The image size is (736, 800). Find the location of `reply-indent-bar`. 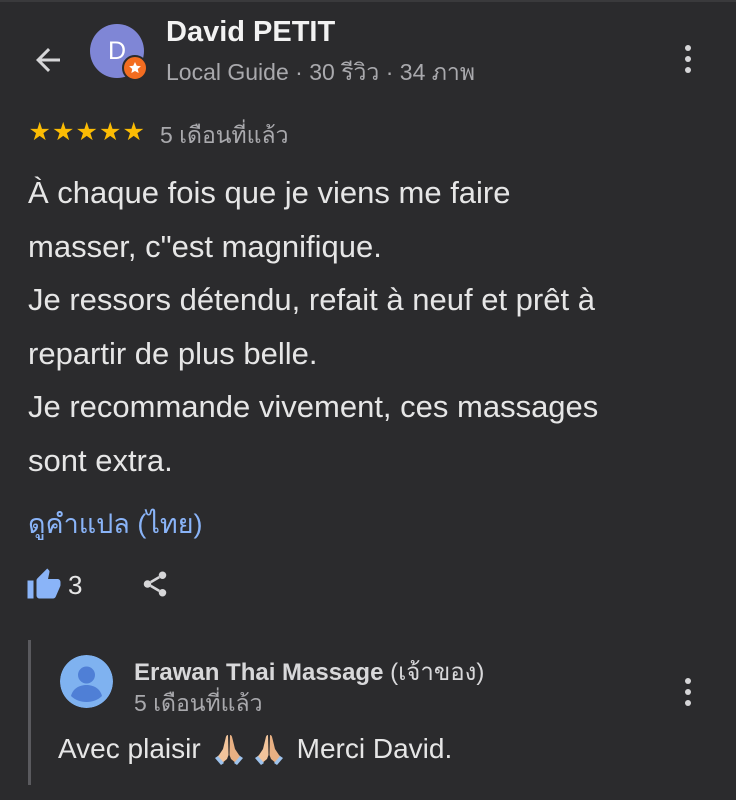

reply-indent-bar is located at coordinates (29, 712).